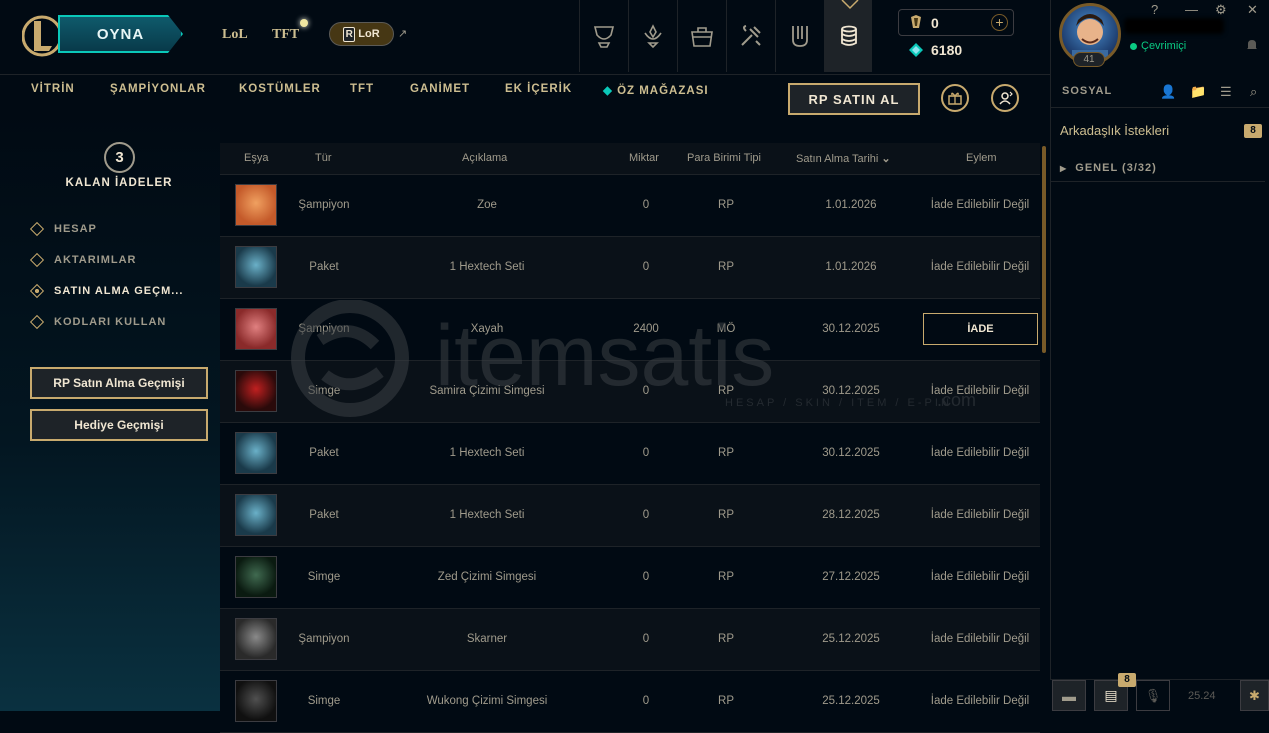 Image resolution: width=1269 pixels, height=733 pixels. Describe the element at coordinates (1252, 10) in the screenshot. I see `close-icon: ✕` at that location.